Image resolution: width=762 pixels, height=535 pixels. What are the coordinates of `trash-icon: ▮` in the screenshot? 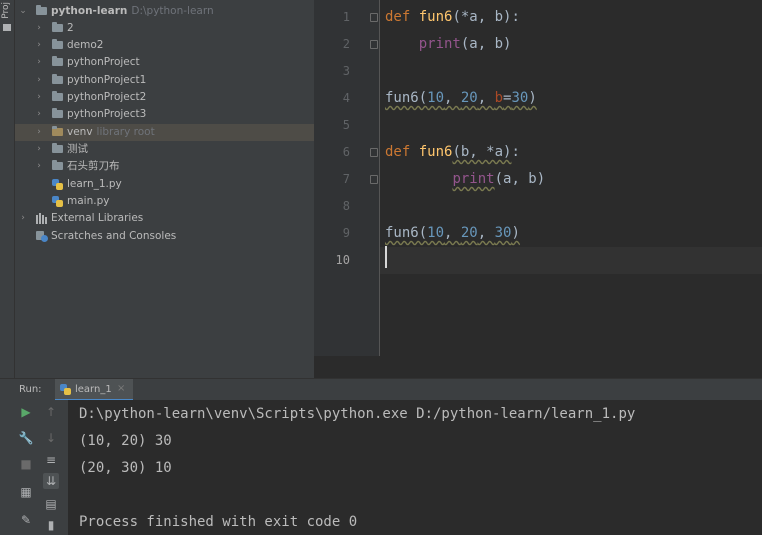 It's located at (51, 525).